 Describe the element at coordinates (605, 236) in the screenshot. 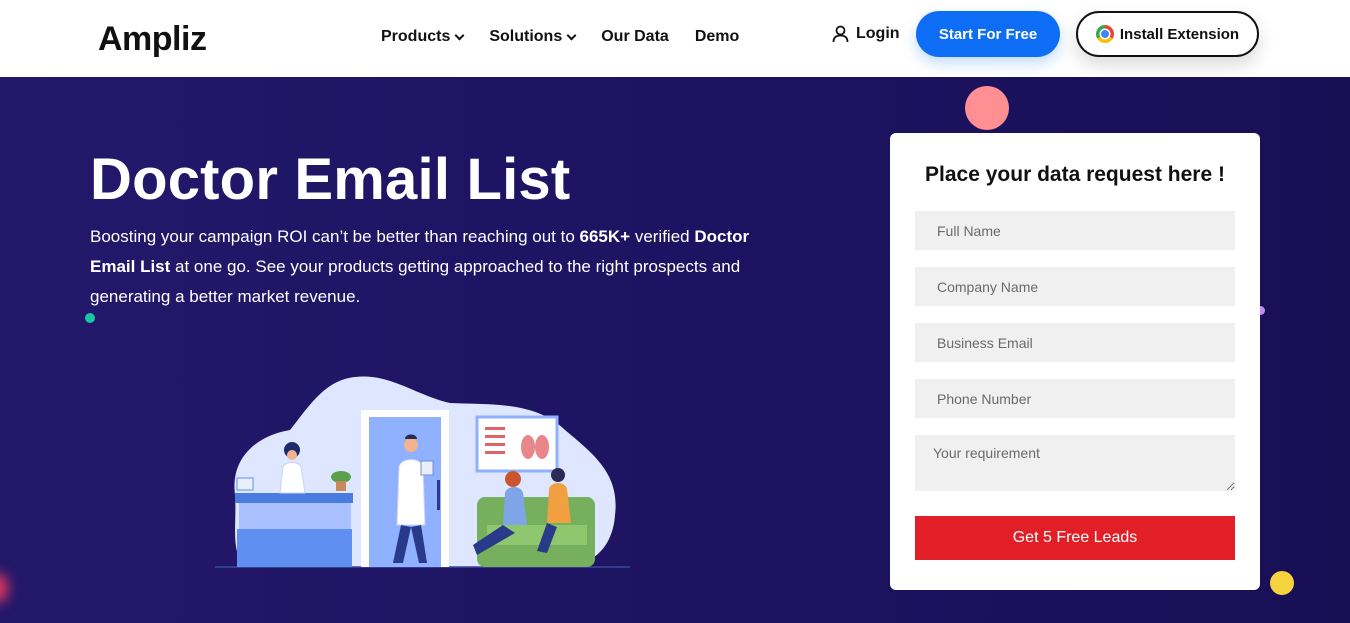

I see `hero-text-count: 665K+` at that location.